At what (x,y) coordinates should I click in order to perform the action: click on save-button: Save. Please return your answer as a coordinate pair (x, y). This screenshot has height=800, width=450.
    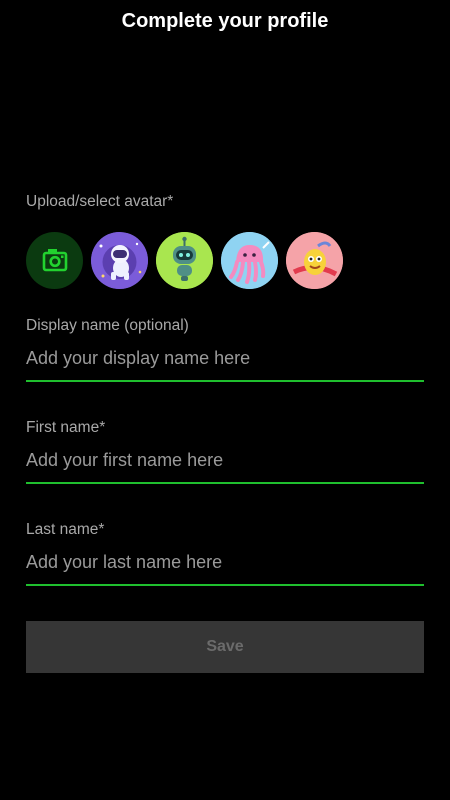
    Looking at the image, I should click on (225, 647).